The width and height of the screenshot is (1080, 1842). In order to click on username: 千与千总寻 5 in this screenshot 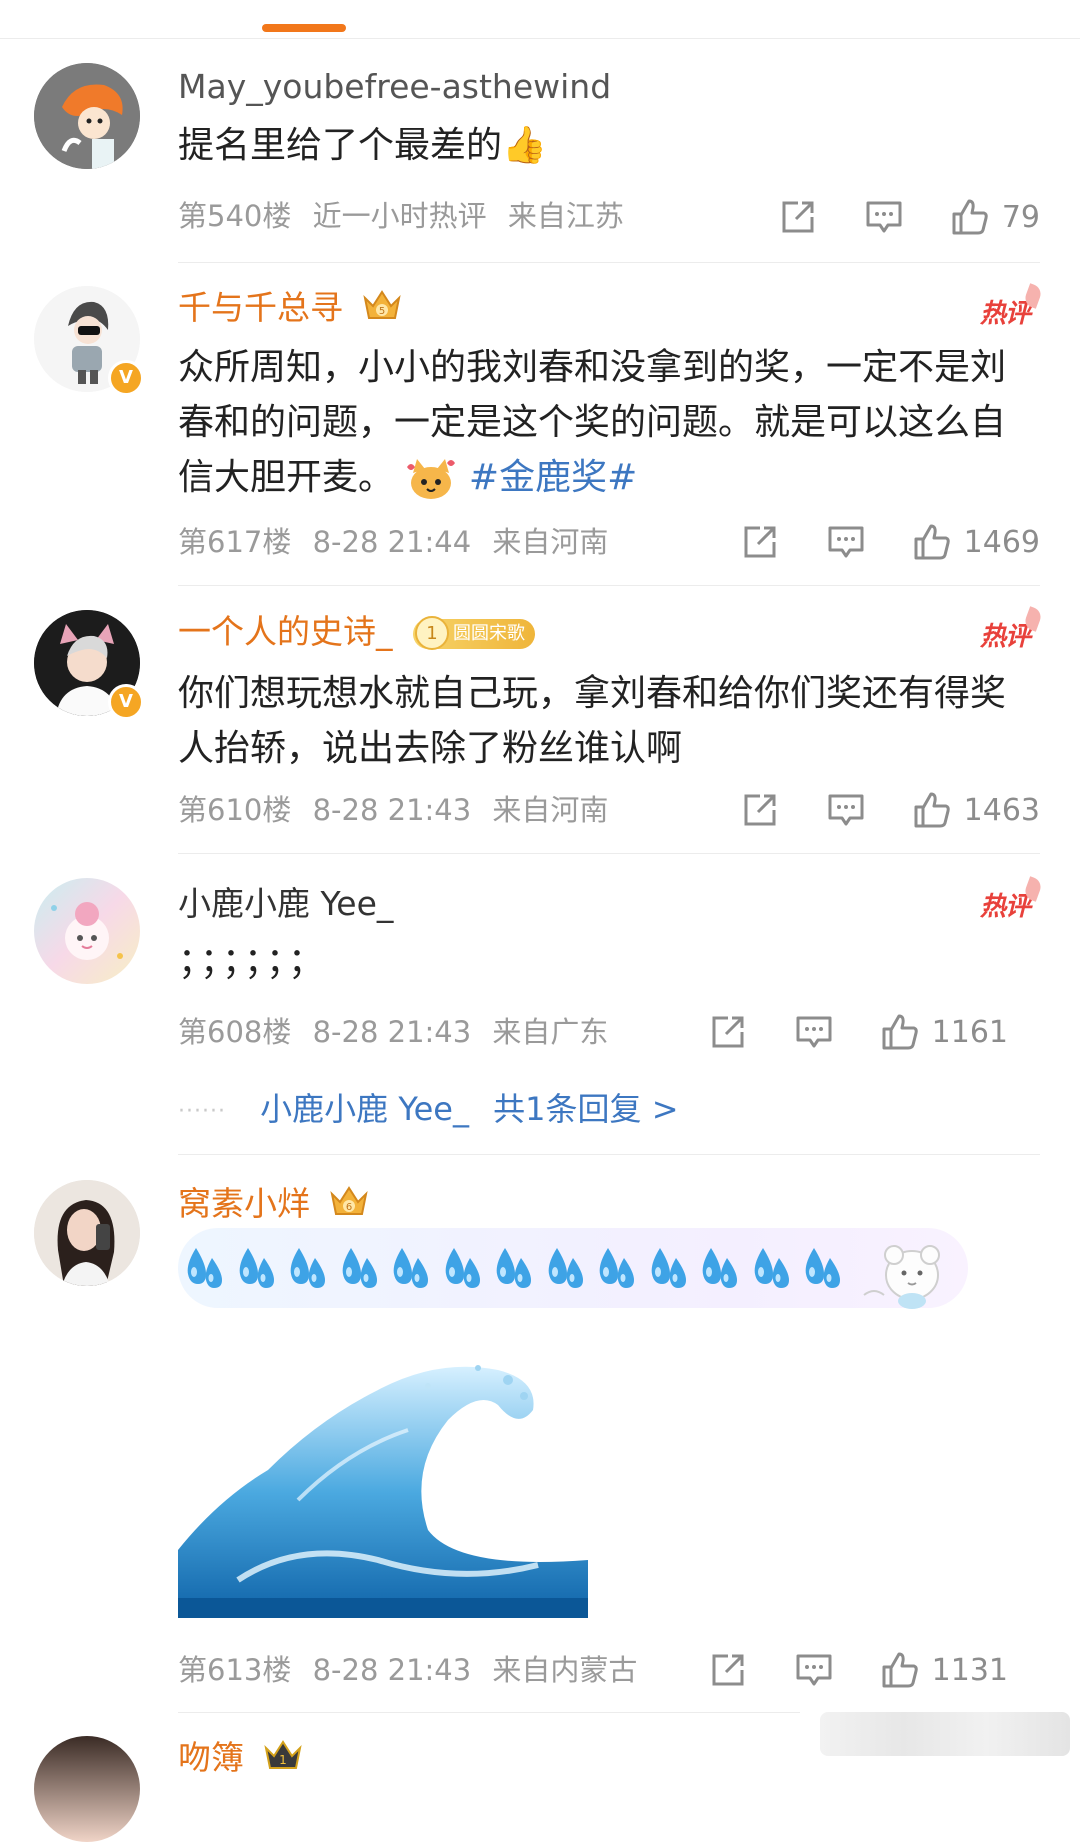, I will do `click(290, 309)`.